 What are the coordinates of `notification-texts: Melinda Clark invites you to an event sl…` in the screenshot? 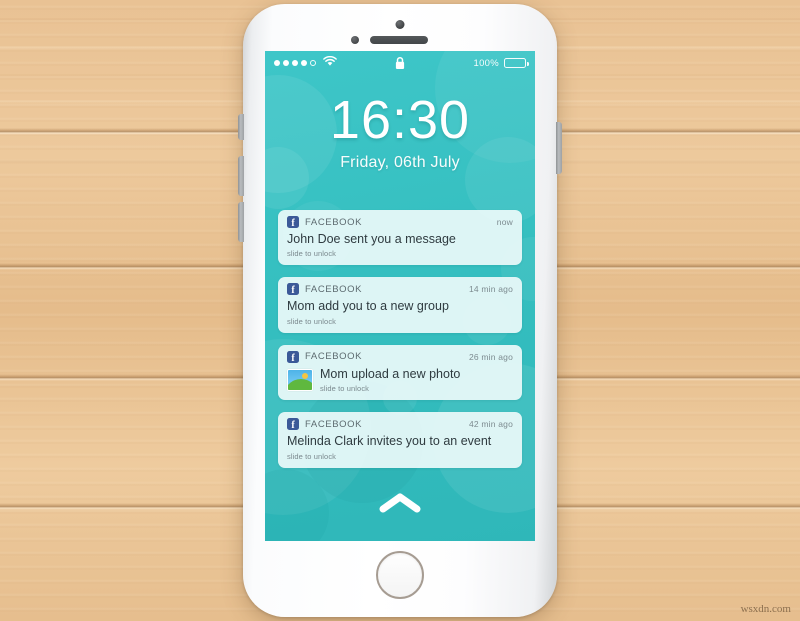 It's located at (389, 447).